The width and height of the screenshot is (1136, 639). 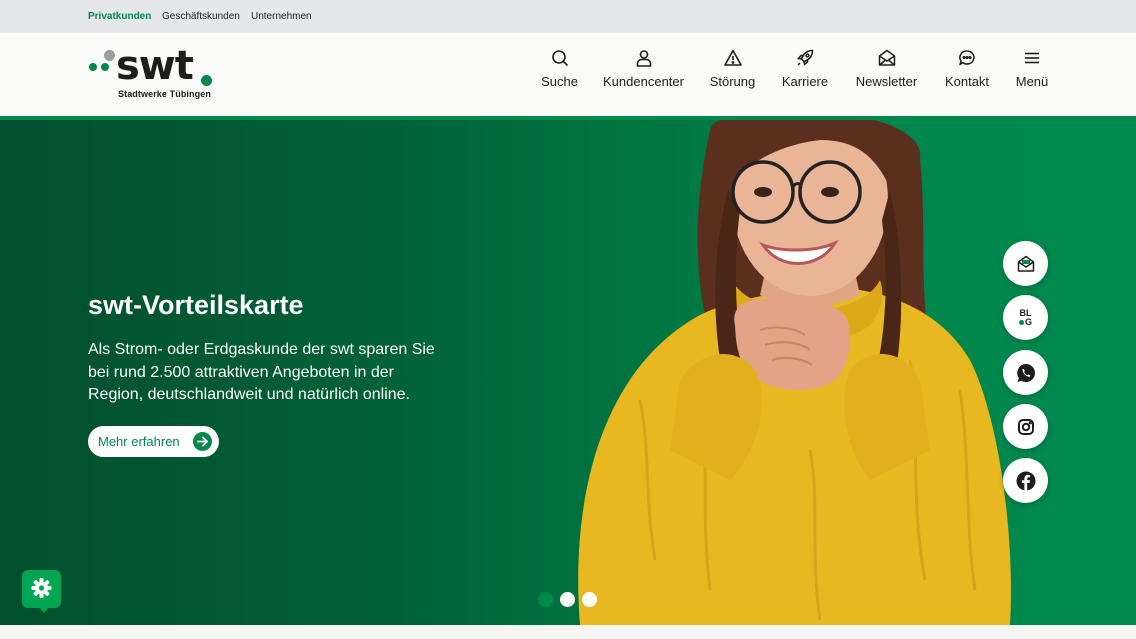 What do you see at coordinates (559, 73) in the screenshot?
I see `nav-suche: Suche` at bounding box center [559, 73].